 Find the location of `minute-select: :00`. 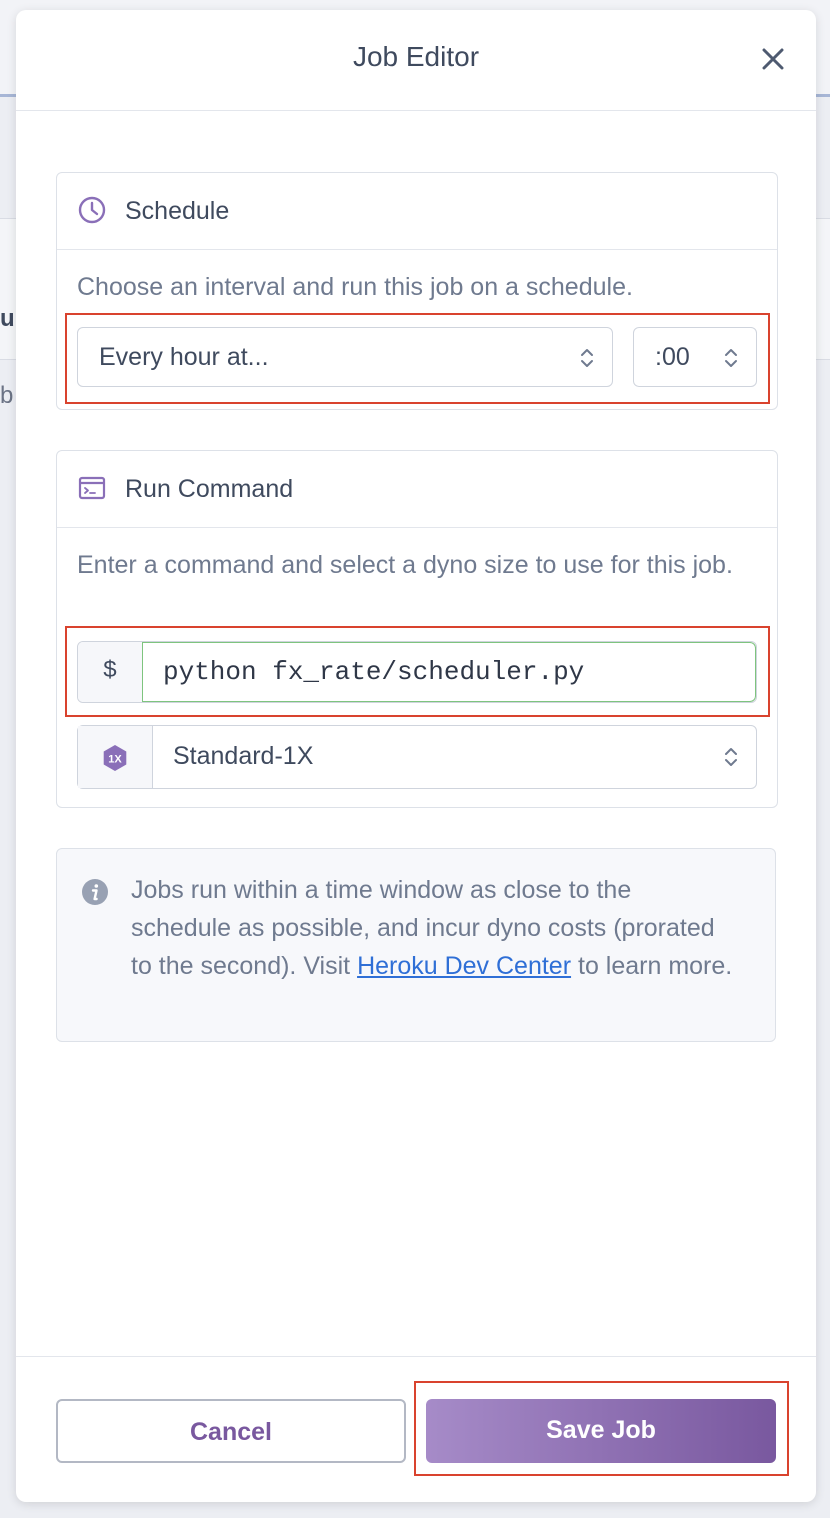

minute-select: :00 is located at coordinates (695, 357).